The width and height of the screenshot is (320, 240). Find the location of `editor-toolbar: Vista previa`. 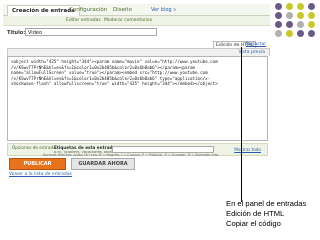

editor-toolbar: Vista previa is located at coordinates (138, 52).